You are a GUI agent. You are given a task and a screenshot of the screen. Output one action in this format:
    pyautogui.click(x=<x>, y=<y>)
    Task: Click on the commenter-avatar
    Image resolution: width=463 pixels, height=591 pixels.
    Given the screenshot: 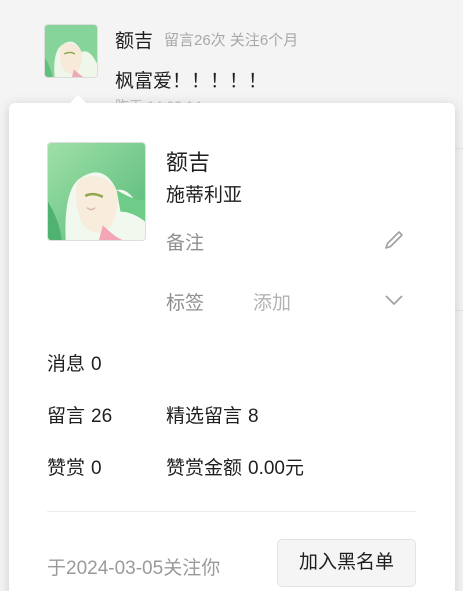 What is the action you would take?
    pyautogui.click(x=71, y=51)
    